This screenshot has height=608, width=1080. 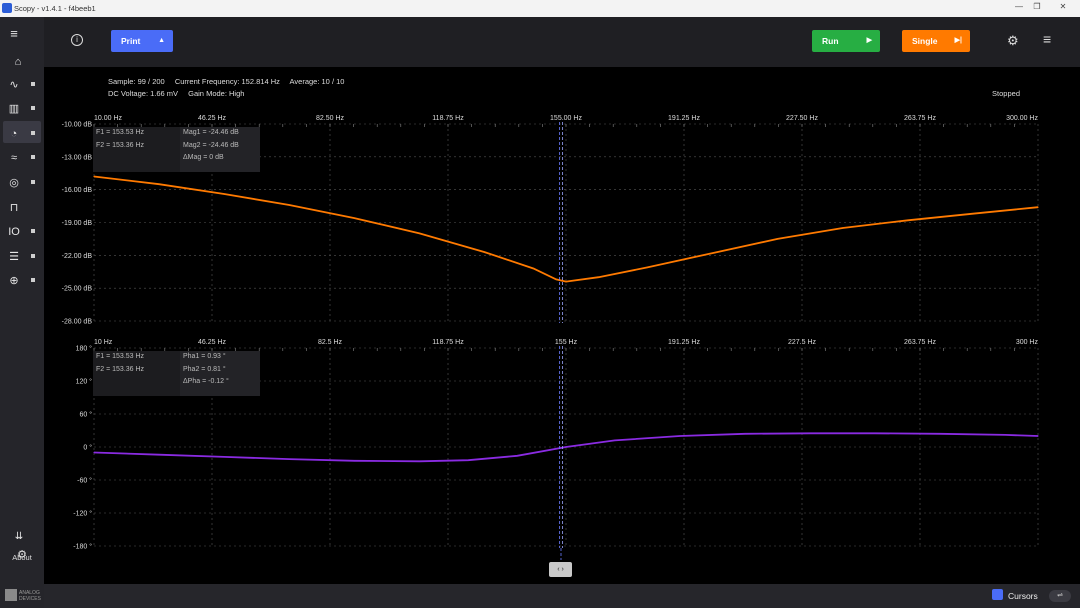 What do you see at coordinates (958, 40) in the screenshot?
I see `single-shot-icon: ▶|` at bounding box center [958, 40].